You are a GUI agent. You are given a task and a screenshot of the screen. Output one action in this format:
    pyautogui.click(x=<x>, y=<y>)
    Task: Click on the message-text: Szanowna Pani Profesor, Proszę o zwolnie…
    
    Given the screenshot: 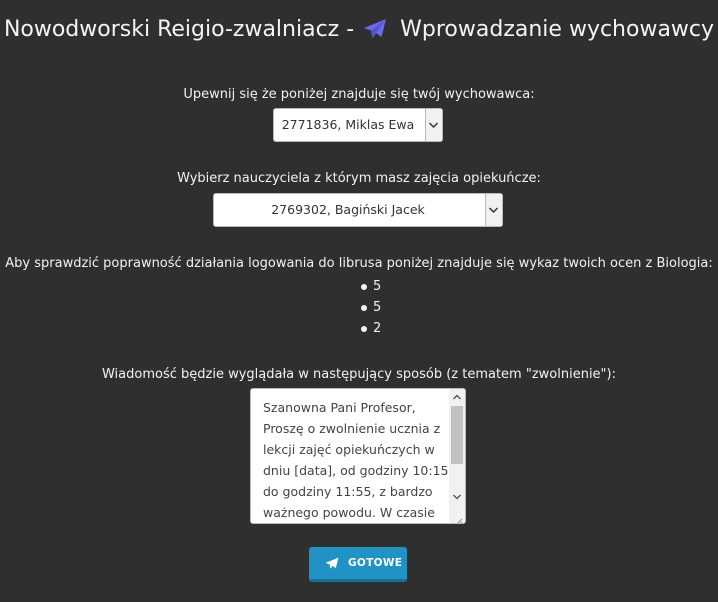 What is the action you would take?
    pyautogui.click(x=356, y=460)
    